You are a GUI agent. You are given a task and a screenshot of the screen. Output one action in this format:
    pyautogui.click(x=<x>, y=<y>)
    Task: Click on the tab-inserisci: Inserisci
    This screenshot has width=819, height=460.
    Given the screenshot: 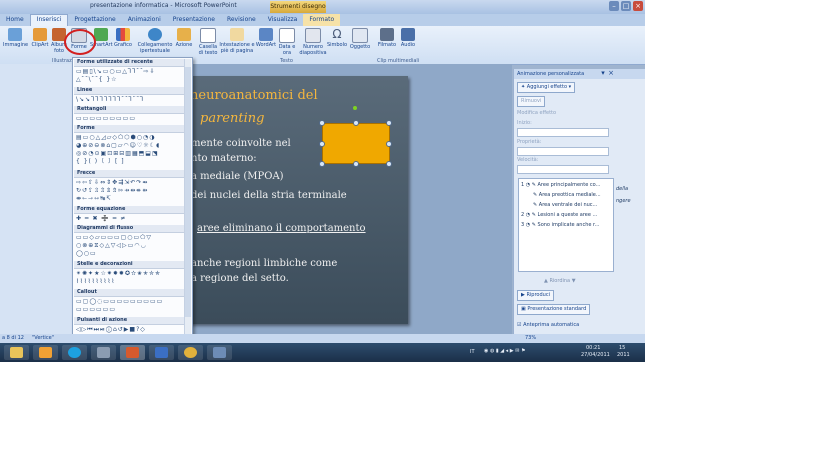 What is the action you would take?
    pyautogui.click(x=49, y=20)
    